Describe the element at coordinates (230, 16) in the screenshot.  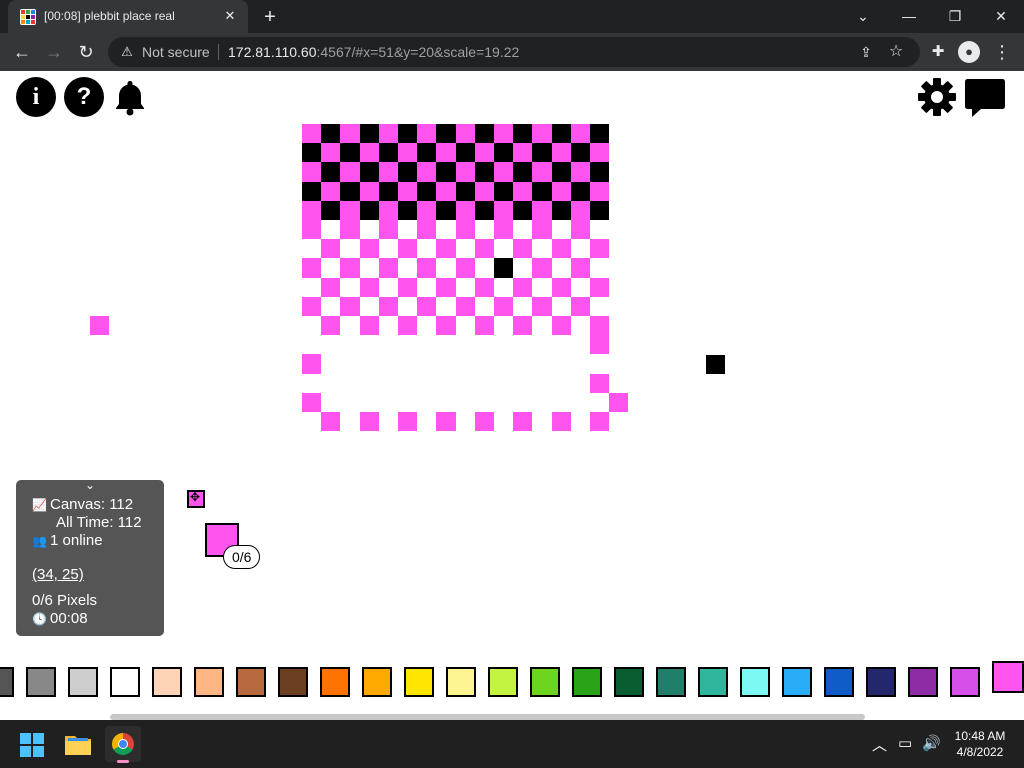
I see `tab-close-icon: ✕` at that location.